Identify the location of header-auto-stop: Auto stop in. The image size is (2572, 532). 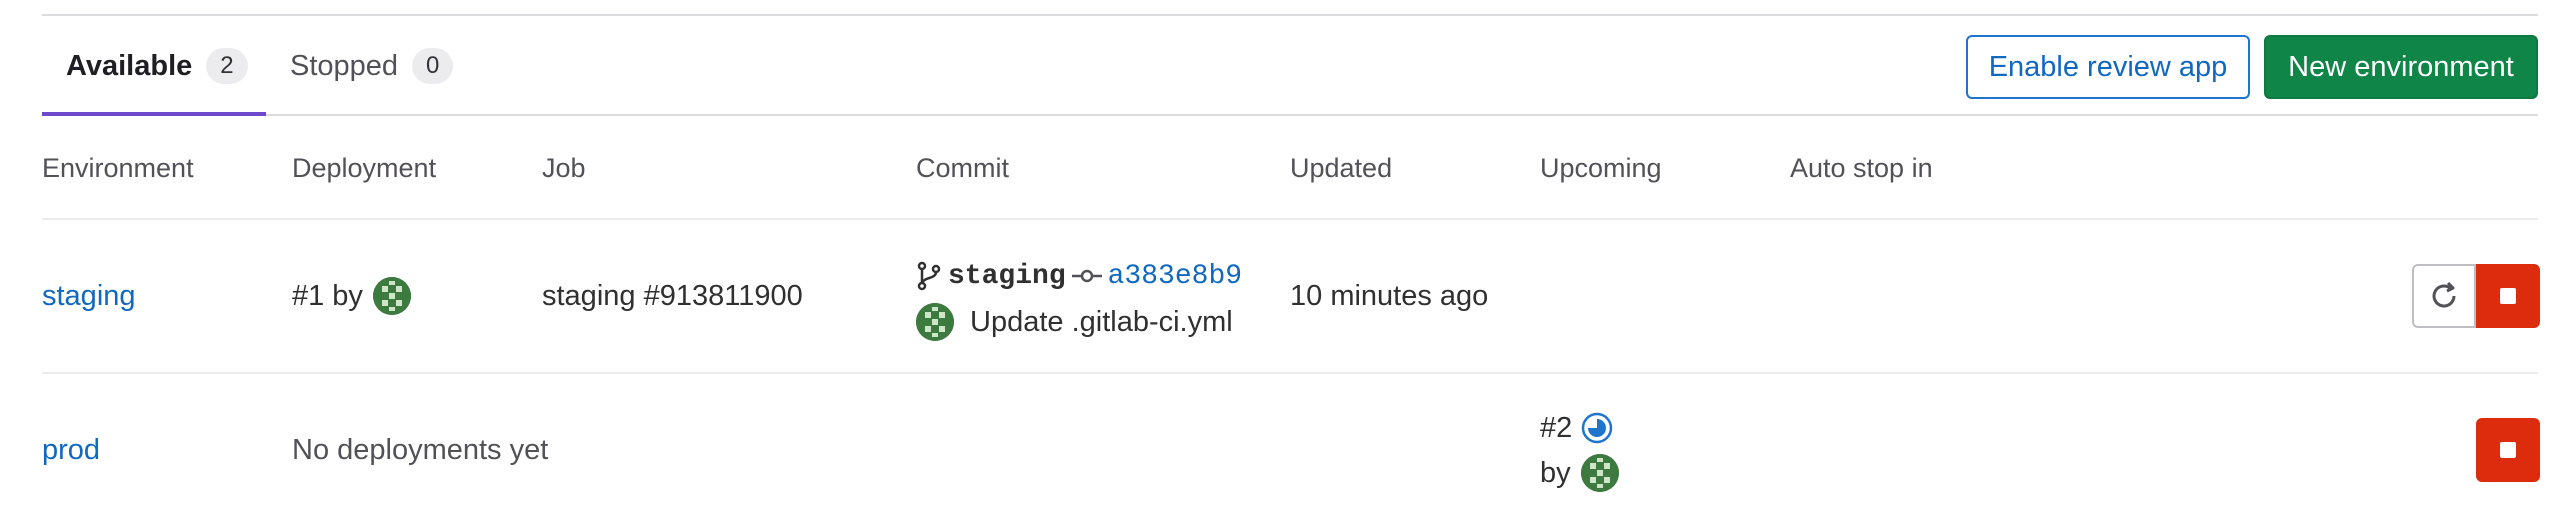
(1861, 167).